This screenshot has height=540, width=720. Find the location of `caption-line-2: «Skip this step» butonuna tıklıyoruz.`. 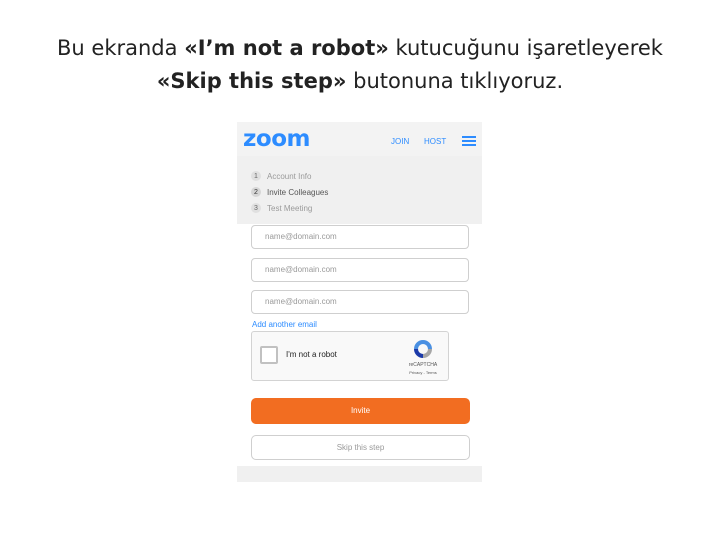

caption-line-2: «Skip this step» butonuna tıklıyoruz. is located at coordinates (360, 81).